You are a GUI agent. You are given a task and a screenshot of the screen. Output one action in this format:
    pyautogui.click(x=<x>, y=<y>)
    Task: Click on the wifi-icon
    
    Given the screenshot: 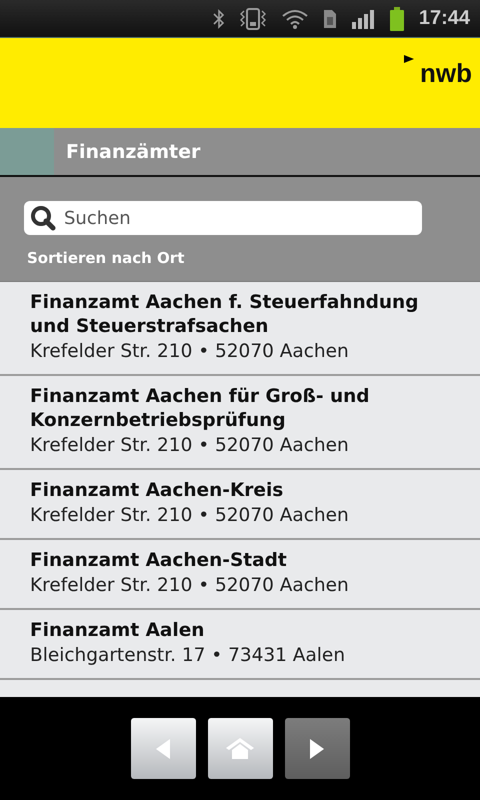 What is the action you would take?
    pyautogui.click(x=294, y=19)
    